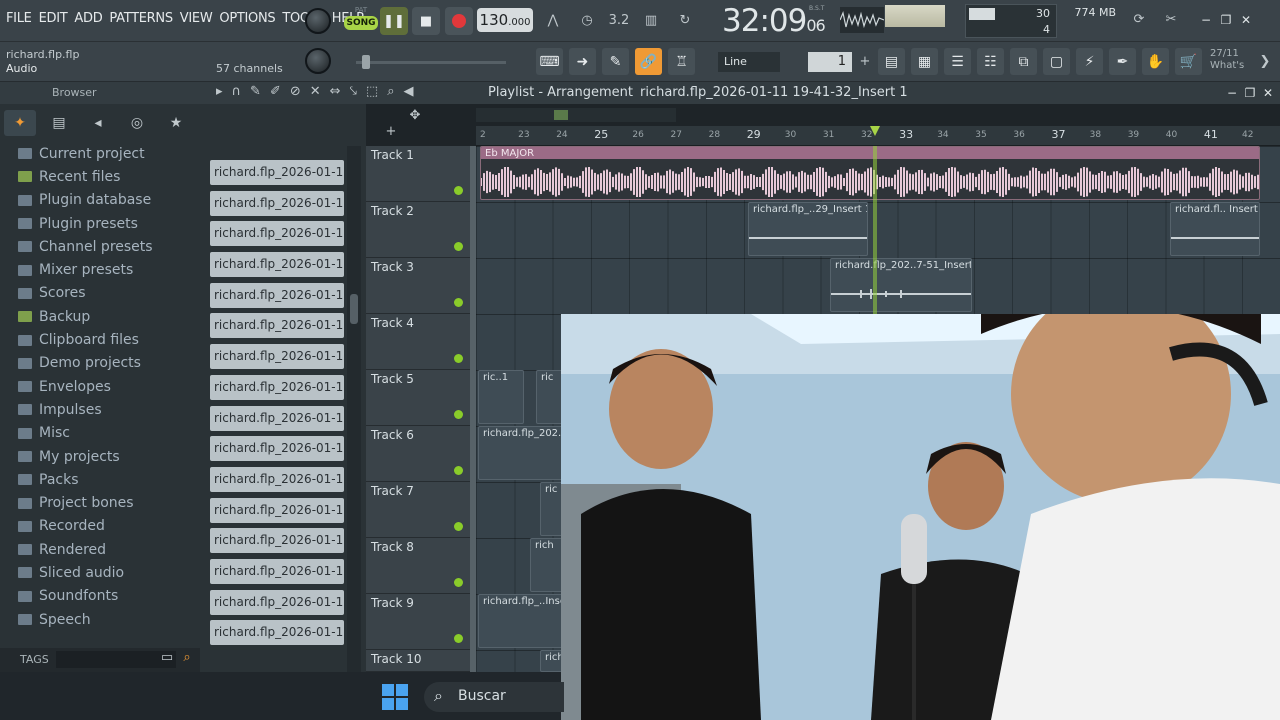  Describe the element at coordinates (237, 91) in the screenshot. I see `magnet-icon: ∩` at that location.